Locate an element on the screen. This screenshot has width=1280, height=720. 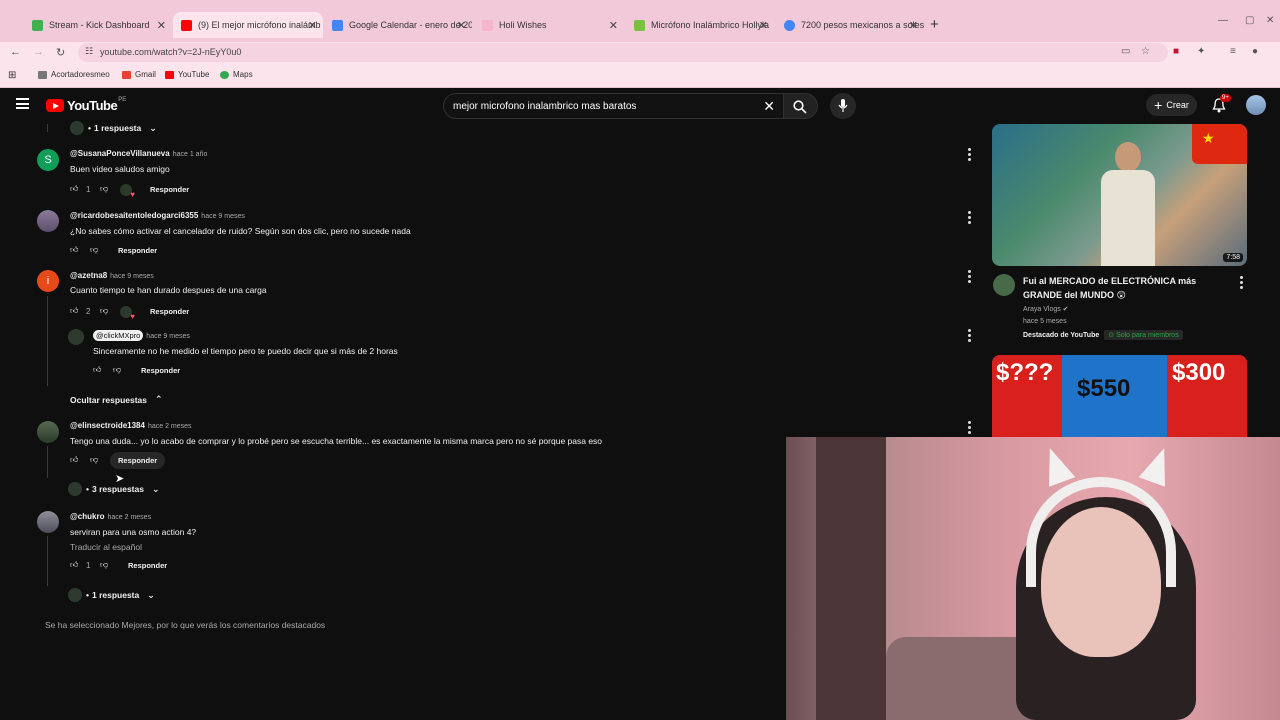
bookmark-star-icon: ☆ is located at coordinates (1145, 51).